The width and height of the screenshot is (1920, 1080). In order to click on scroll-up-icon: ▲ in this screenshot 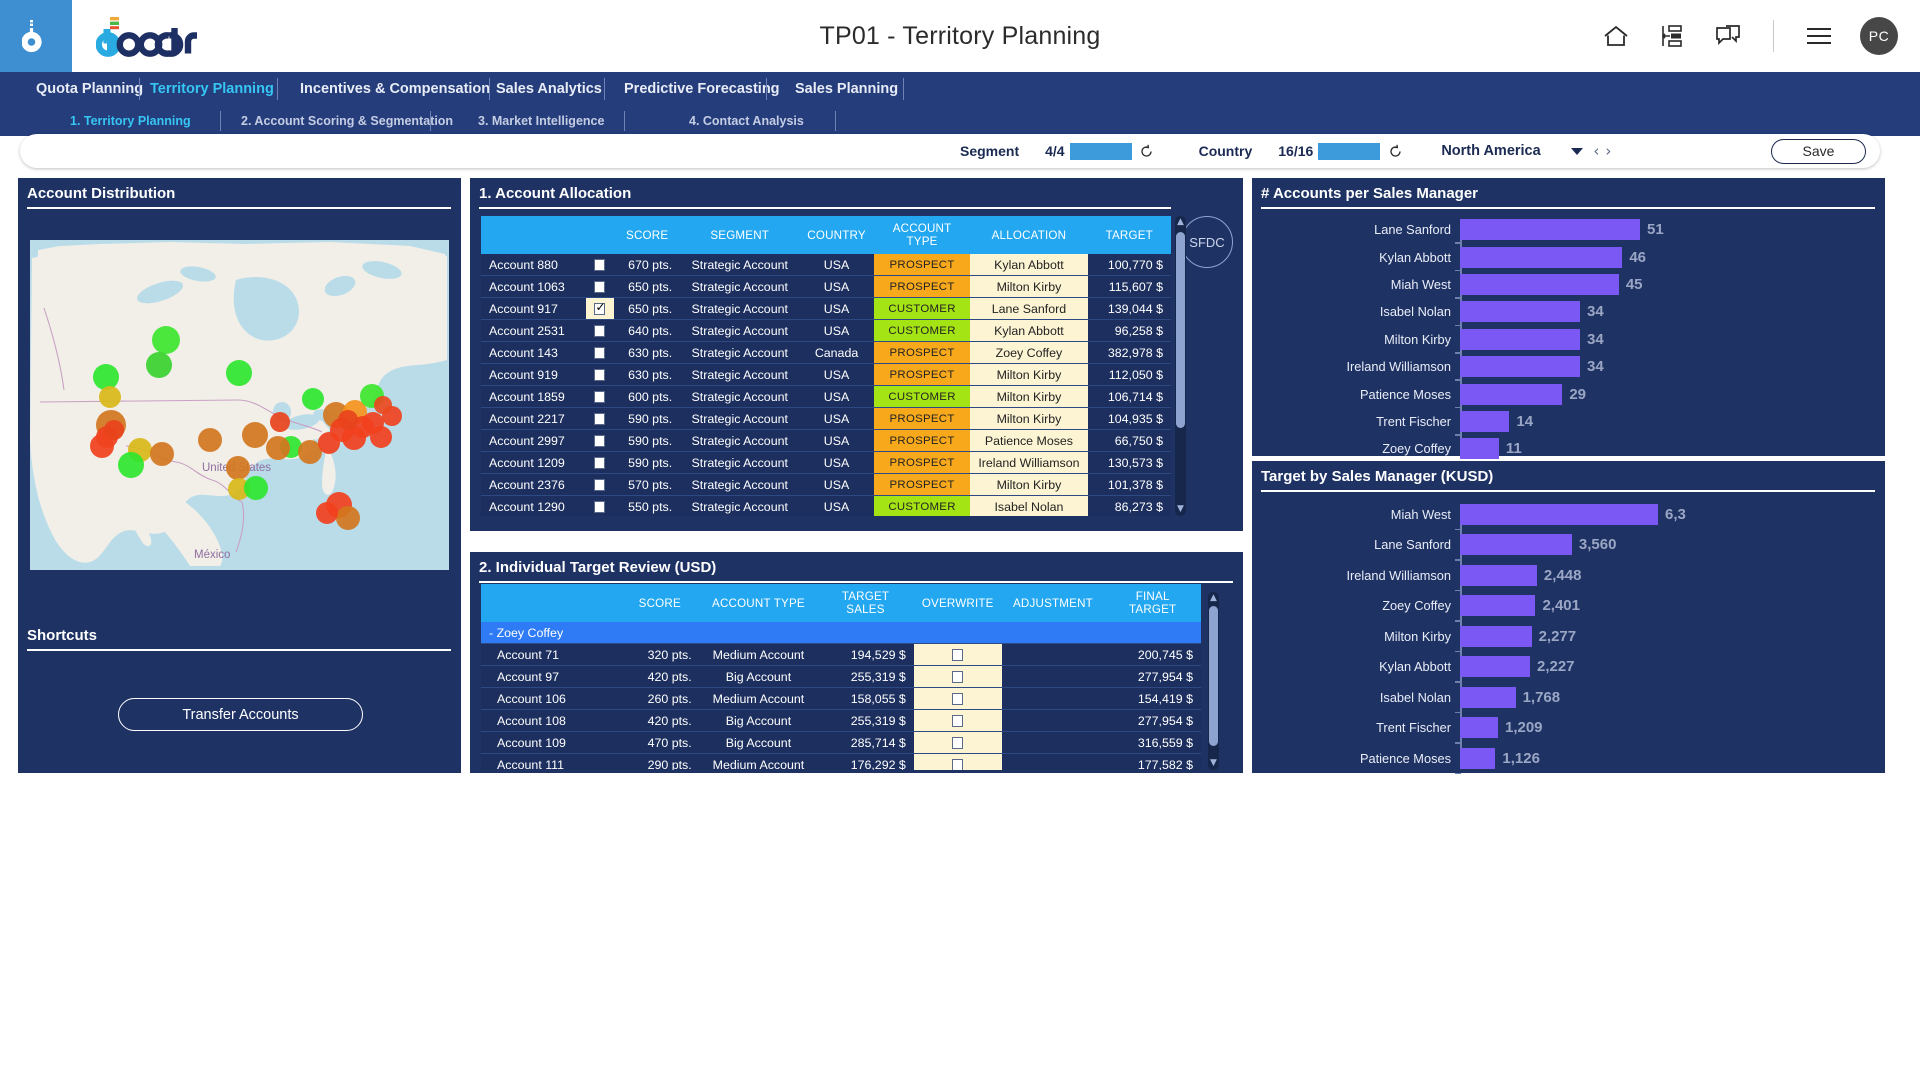, I will do `click(1180, 222)`.